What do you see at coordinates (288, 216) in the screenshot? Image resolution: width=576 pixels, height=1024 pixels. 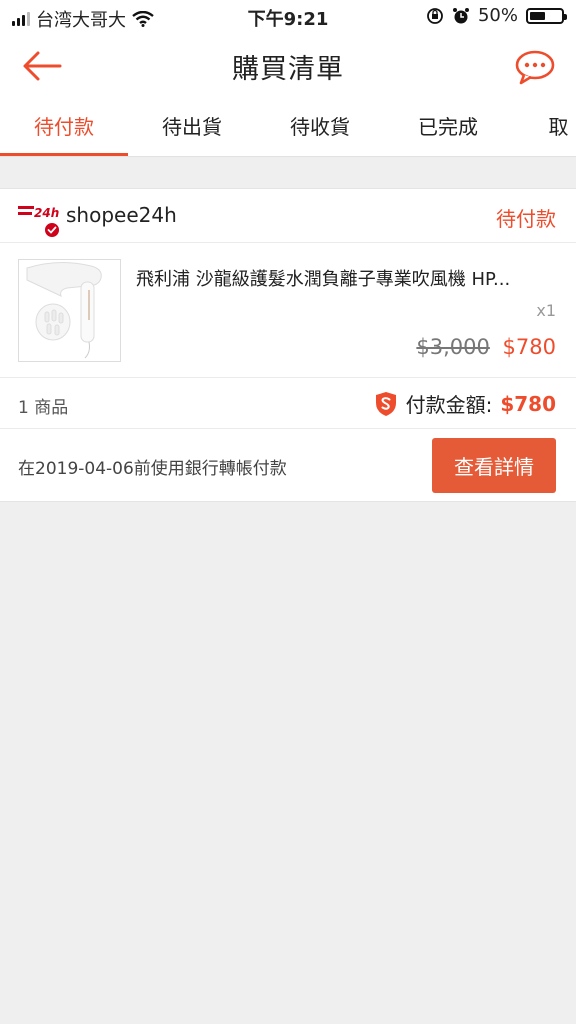 I see `shop-header: 24h shopee24h 待付款` at bounding box center [288, 216].